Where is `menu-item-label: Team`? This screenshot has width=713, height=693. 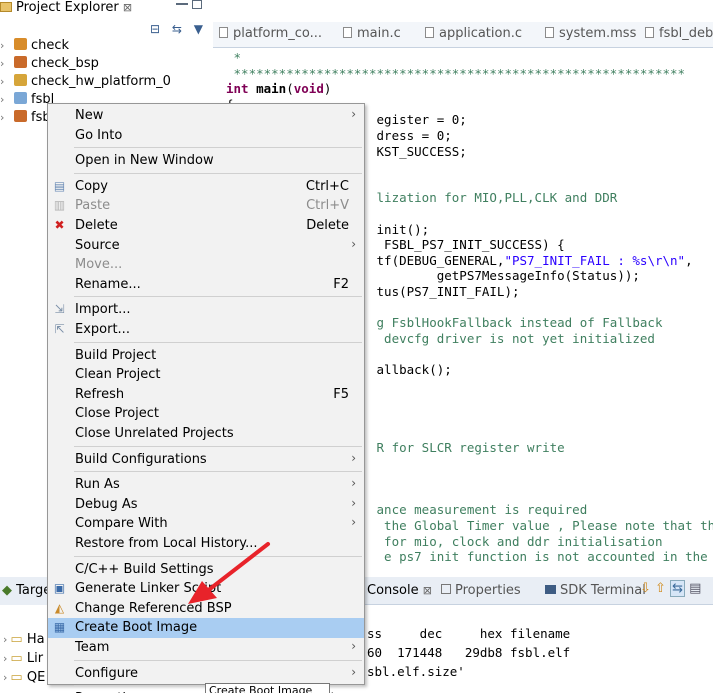 menu-item-label: Team is located at coordinates (92, 647).